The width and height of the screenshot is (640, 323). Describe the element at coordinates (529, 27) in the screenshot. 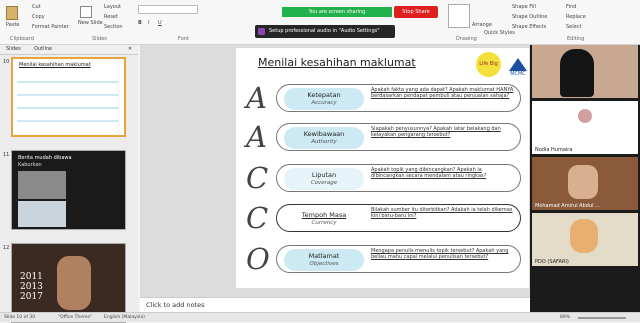

I see `shape-effects-button: Shape Effects` at that location.